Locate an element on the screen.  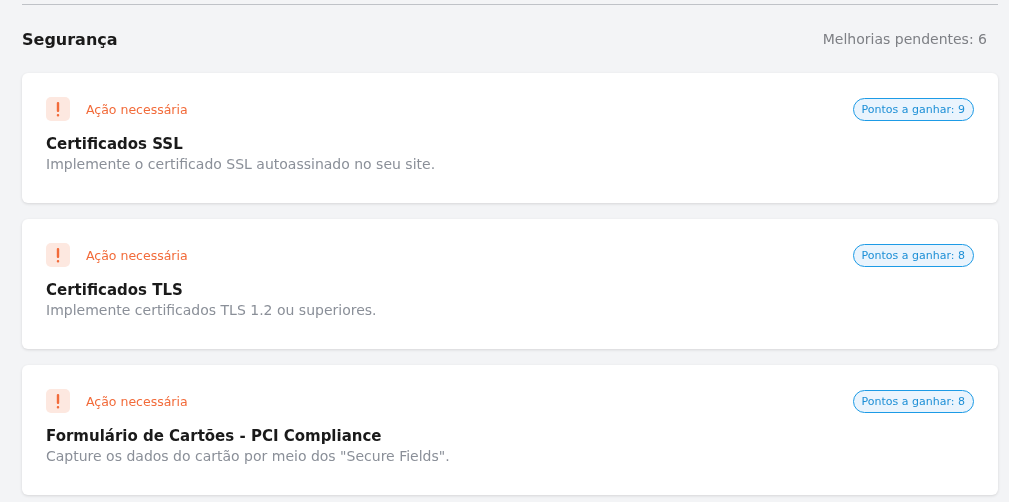
points-badge: Pontos a ganhar: 9 is located at coordinates (913, 109).